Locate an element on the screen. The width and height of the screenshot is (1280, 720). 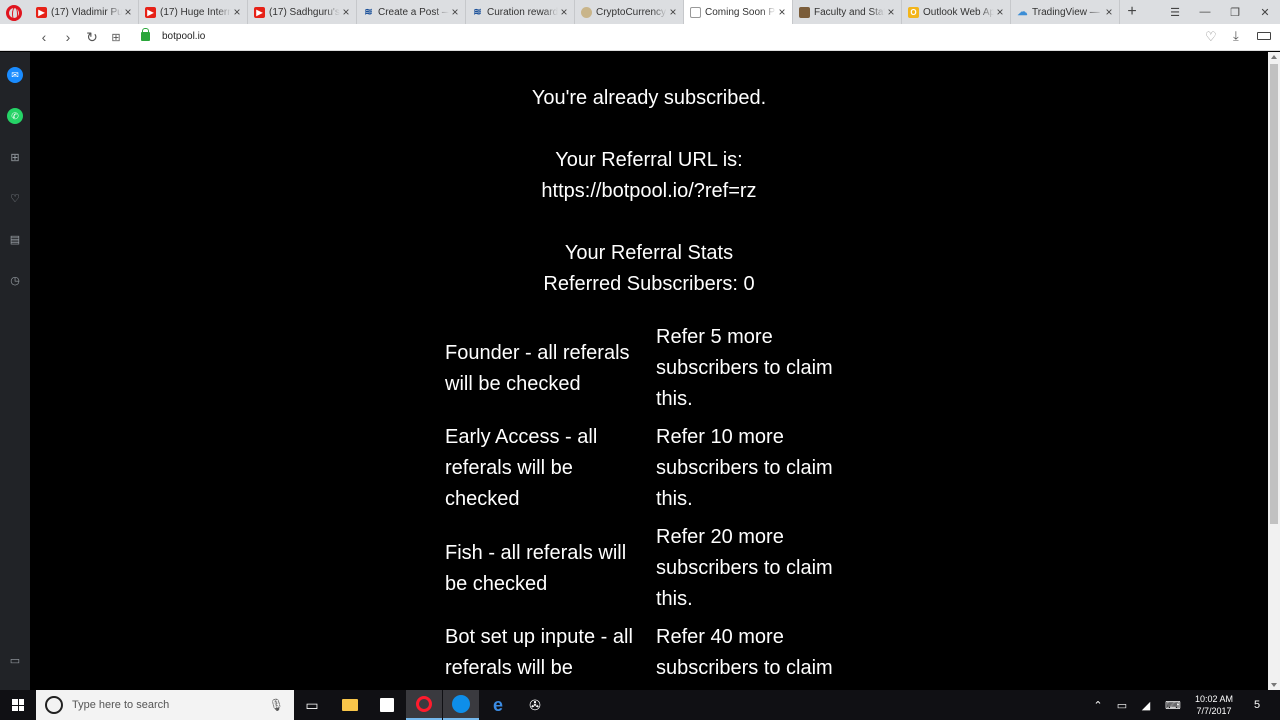
page-scrollbar is located at coordinates (1274, 371).